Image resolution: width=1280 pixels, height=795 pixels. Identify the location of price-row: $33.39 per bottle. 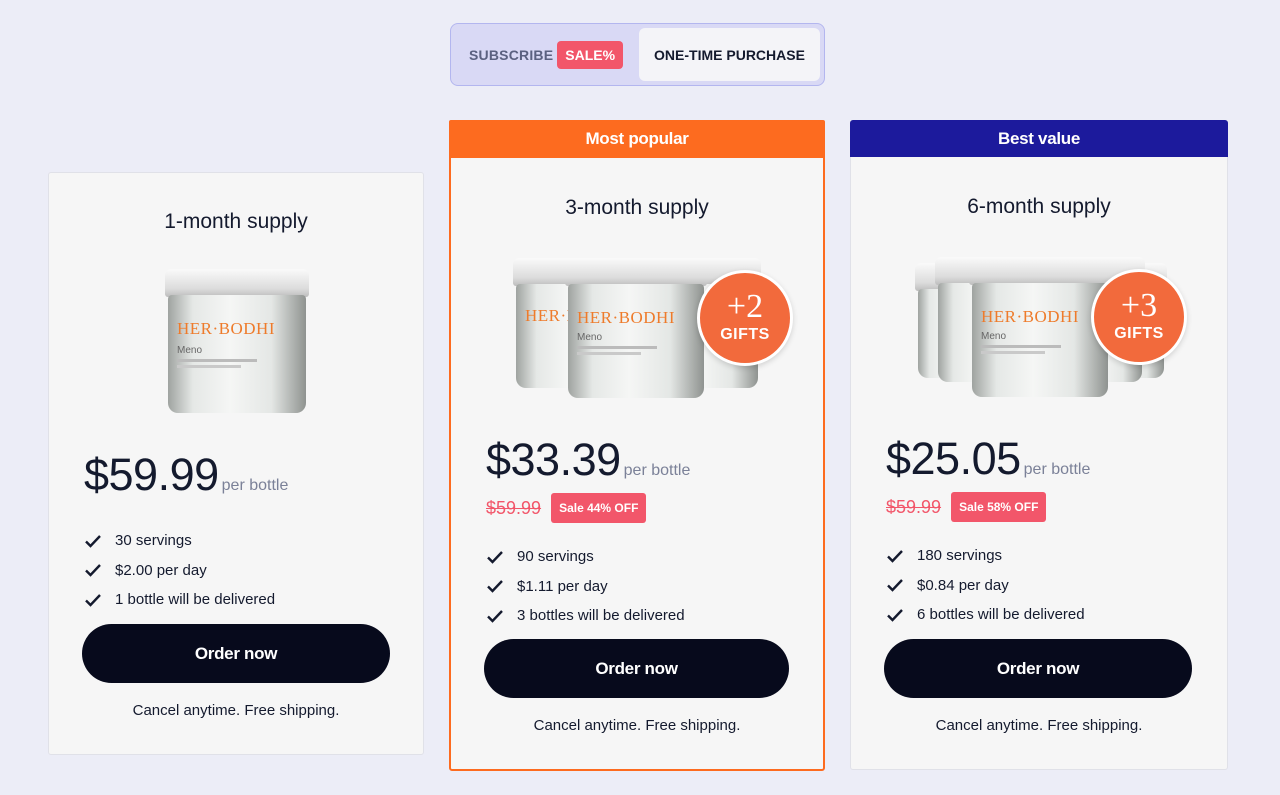
(588, 460).